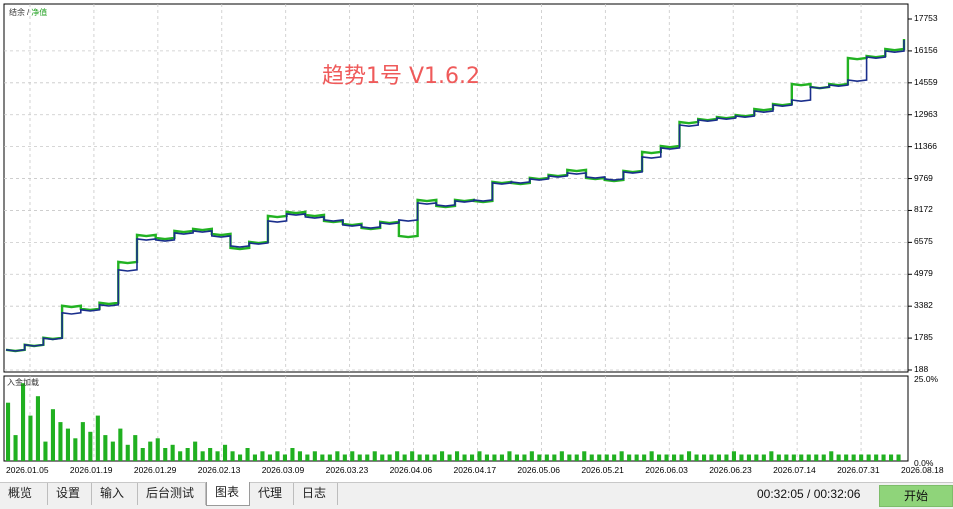  Describe the element at coordinates (923, 273) in the screenshot. I see `y-tick-label: 4979` at that location.